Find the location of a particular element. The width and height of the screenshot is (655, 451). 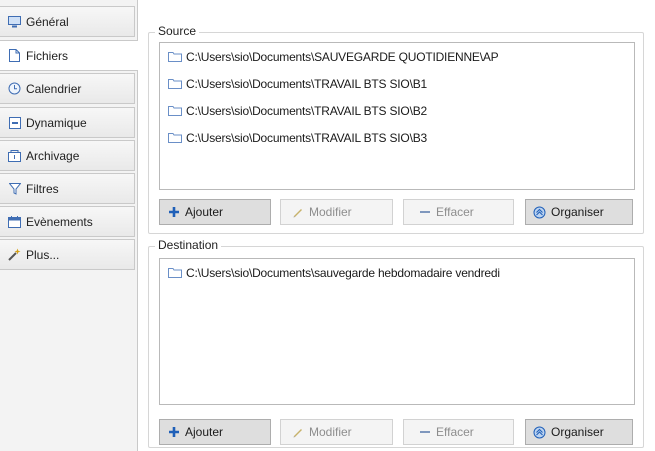

tab-calendar-label: Calendrier is located at coordinates (54, 88).